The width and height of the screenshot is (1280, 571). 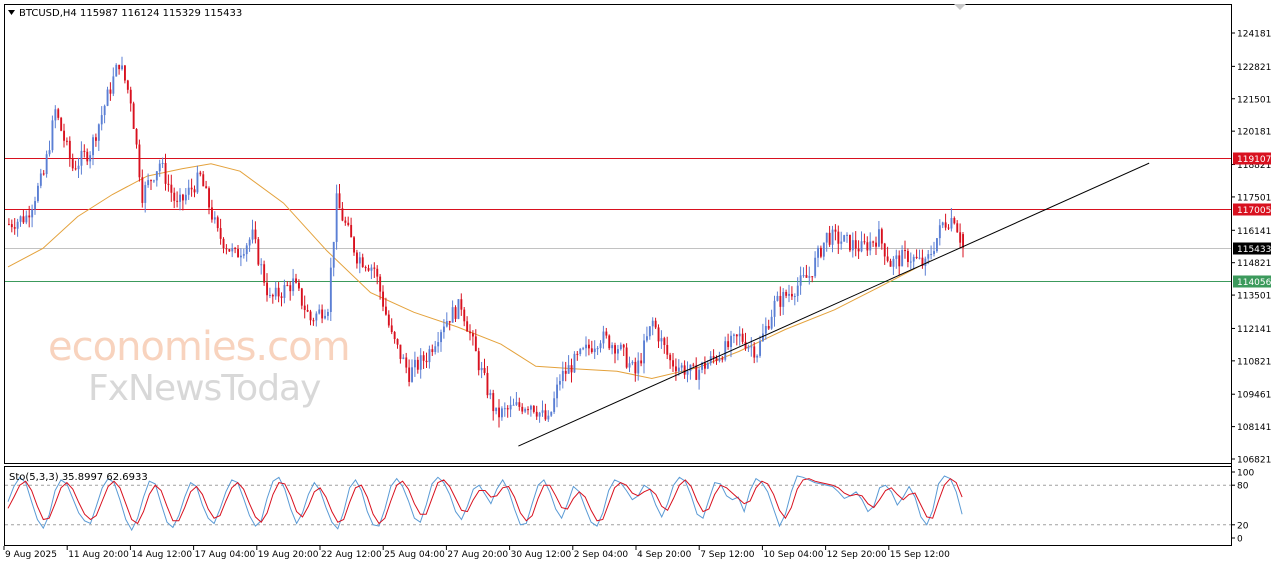 I want to click on time-tick-label: 30 Aug 12:00, so click(x=541, y=555).